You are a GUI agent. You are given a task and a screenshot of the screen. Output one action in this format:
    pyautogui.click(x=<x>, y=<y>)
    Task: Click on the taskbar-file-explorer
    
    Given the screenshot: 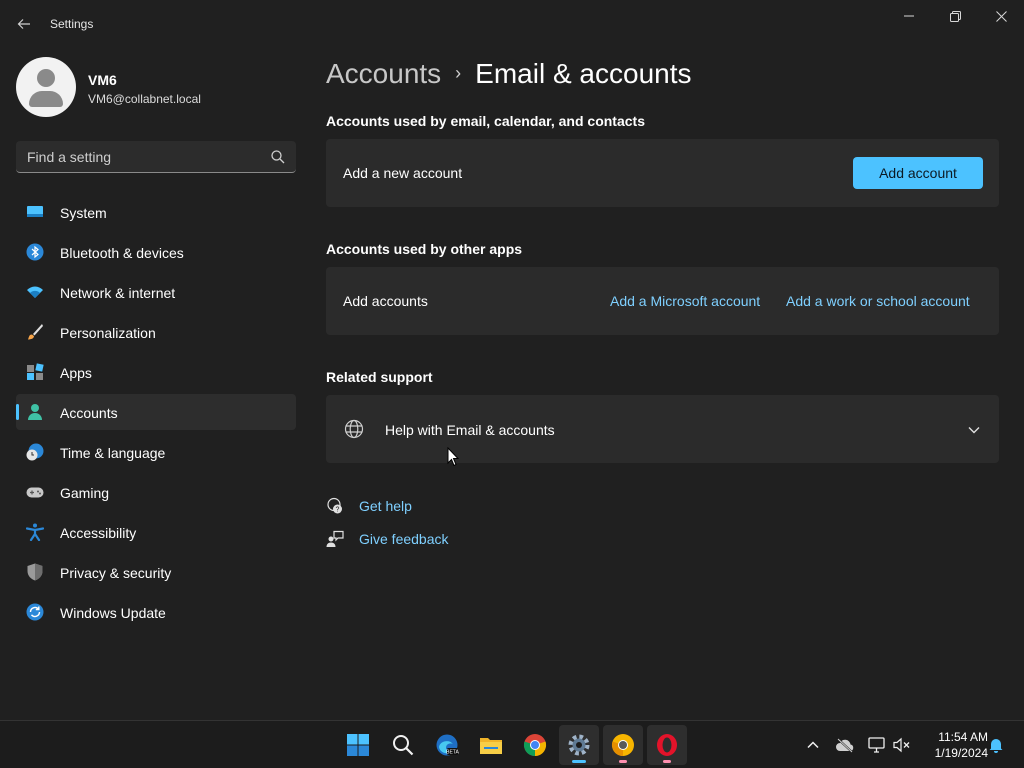 What is the action you would take?
    pyautogui.click(x=491, y=745)
    